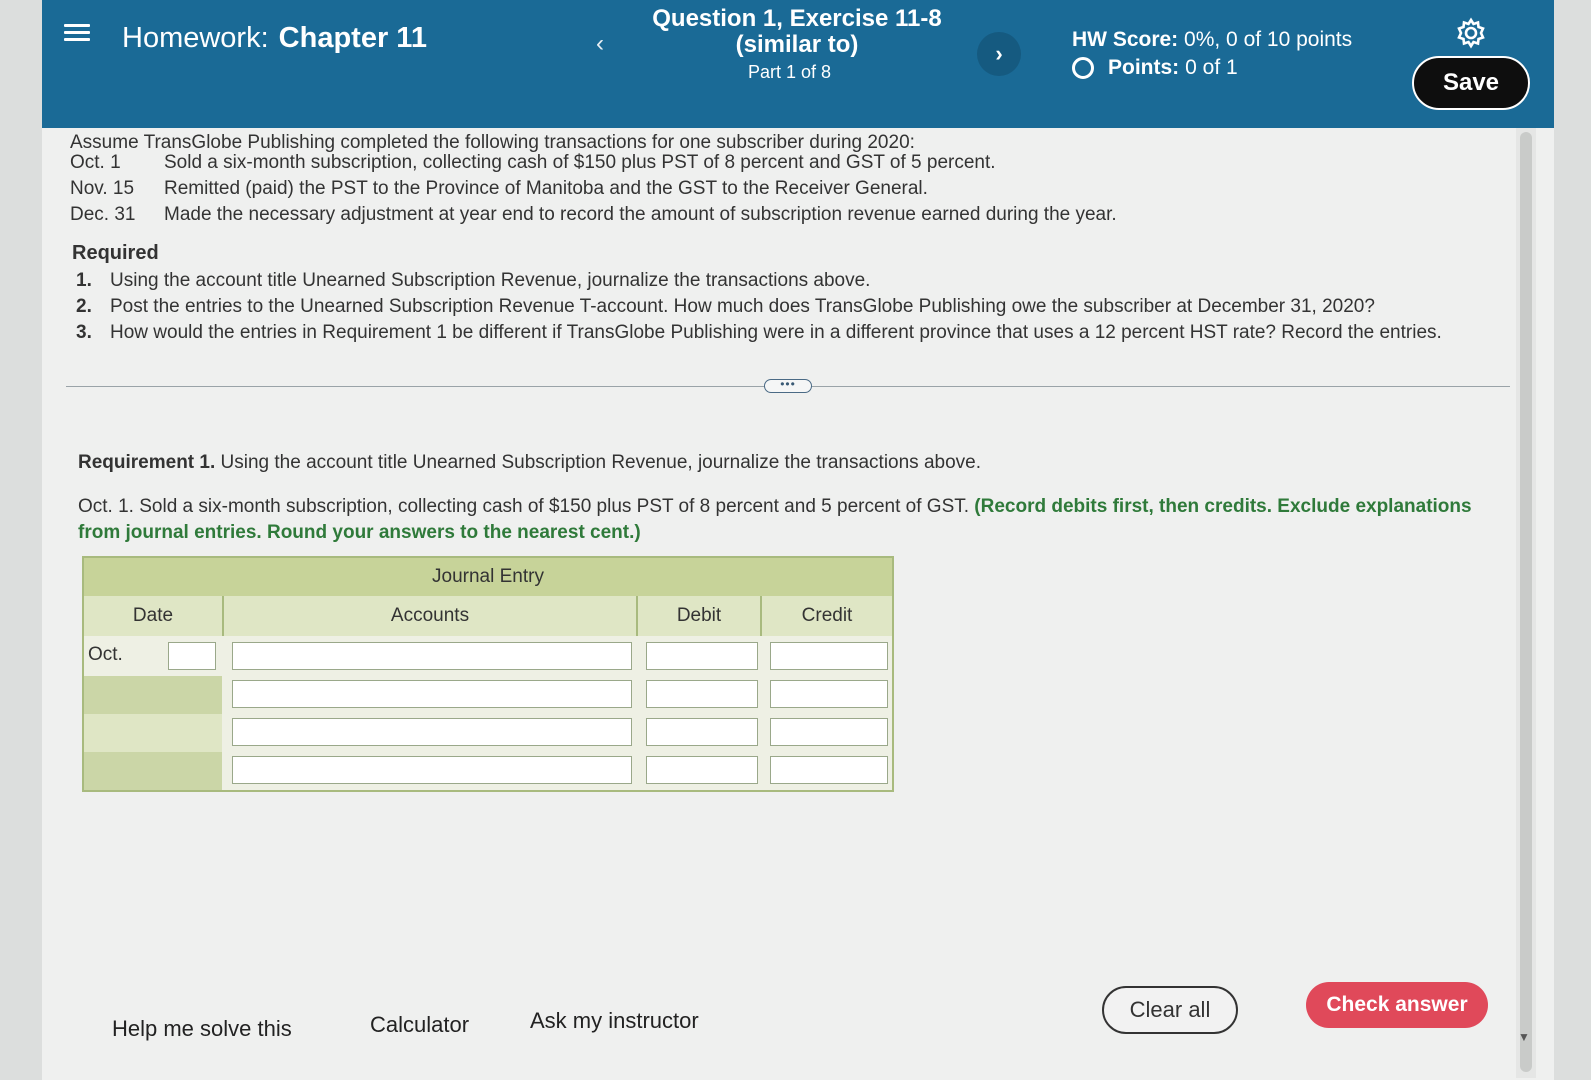 The width and height of the screenshot is (1591, 1080). What do you see at coordinates (105, 654) in the screenshot?
I see `date-month-label: Oct.` at bounding box center [105, 654].